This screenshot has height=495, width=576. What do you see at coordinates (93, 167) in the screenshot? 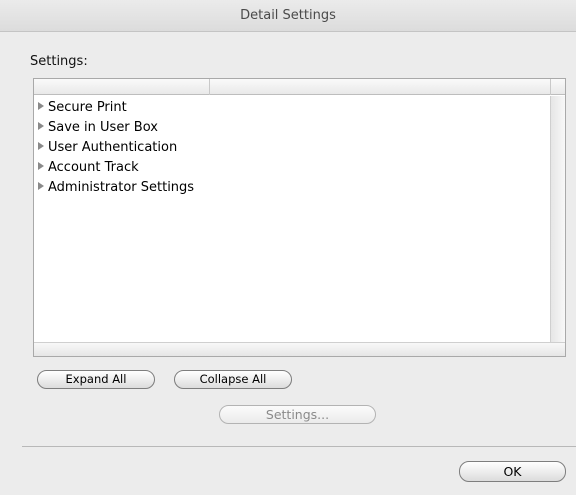
I see `tree-item-label: Account Track` at bounding box center [93, 167].